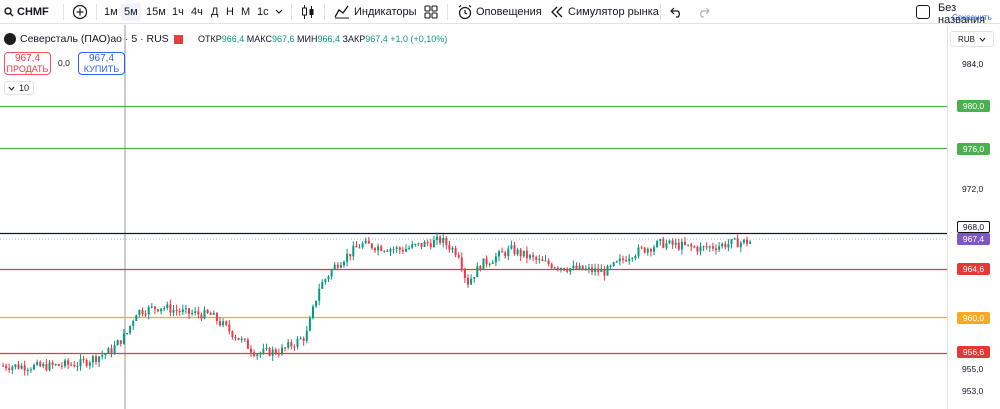  I want to click on level-price-label: 976,0, so click(973, 149).